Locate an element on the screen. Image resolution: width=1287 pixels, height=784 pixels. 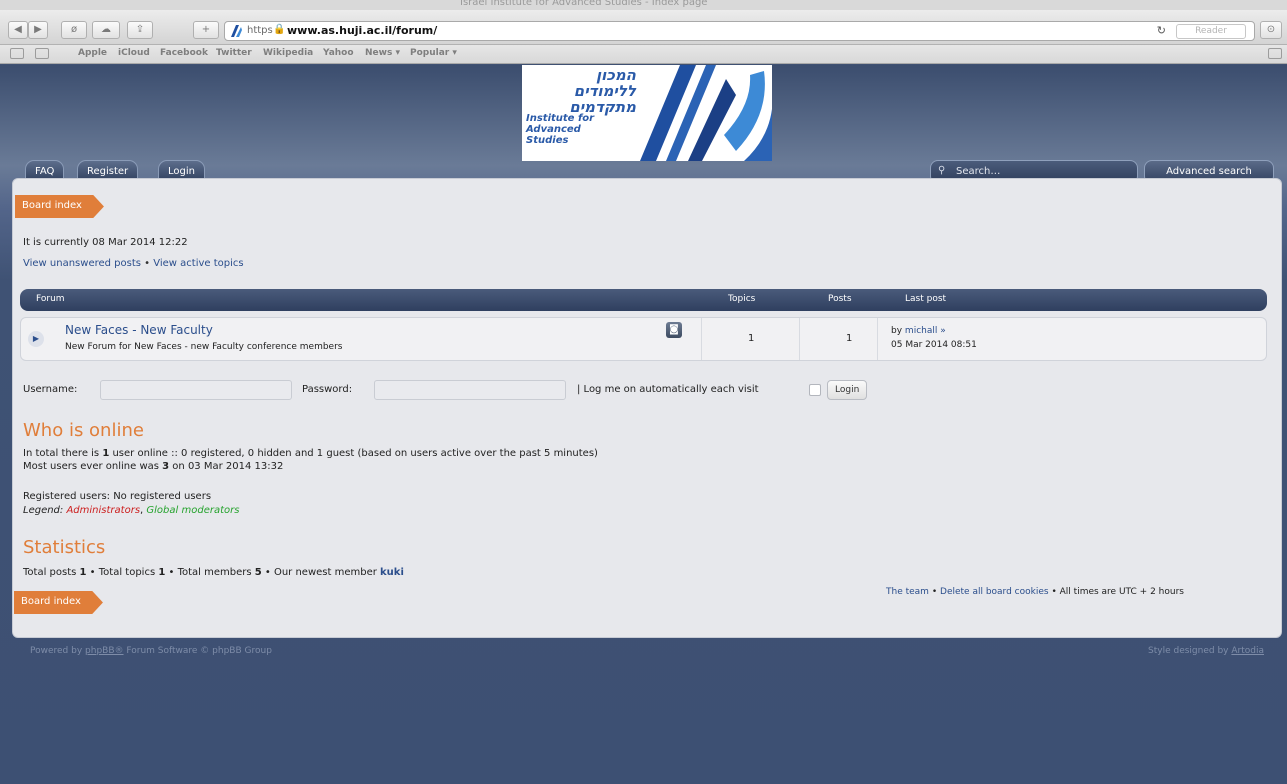
url-protocol: https is located at coordinates (260, 30).